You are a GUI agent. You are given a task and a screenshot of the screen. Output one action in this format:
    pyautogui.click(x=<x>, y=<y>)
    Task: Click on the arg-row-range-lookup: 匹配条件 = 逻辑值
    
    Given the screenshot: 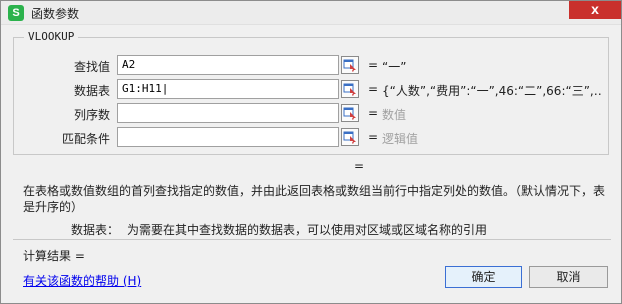 What is the action you would take?
    pyautogui.click(x=312, y=137)
    